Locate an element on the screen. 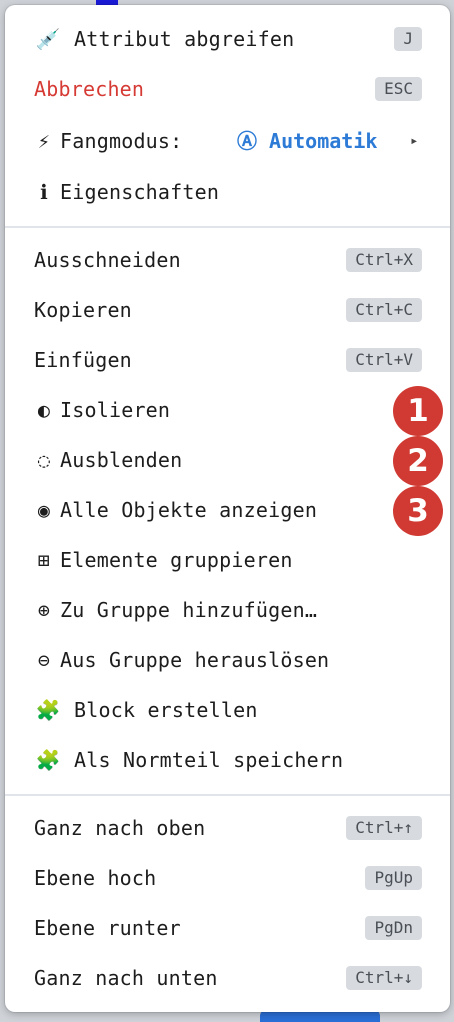  menu-item-isolieren: ◐ Isolieren is located at coordinates (227, 410).